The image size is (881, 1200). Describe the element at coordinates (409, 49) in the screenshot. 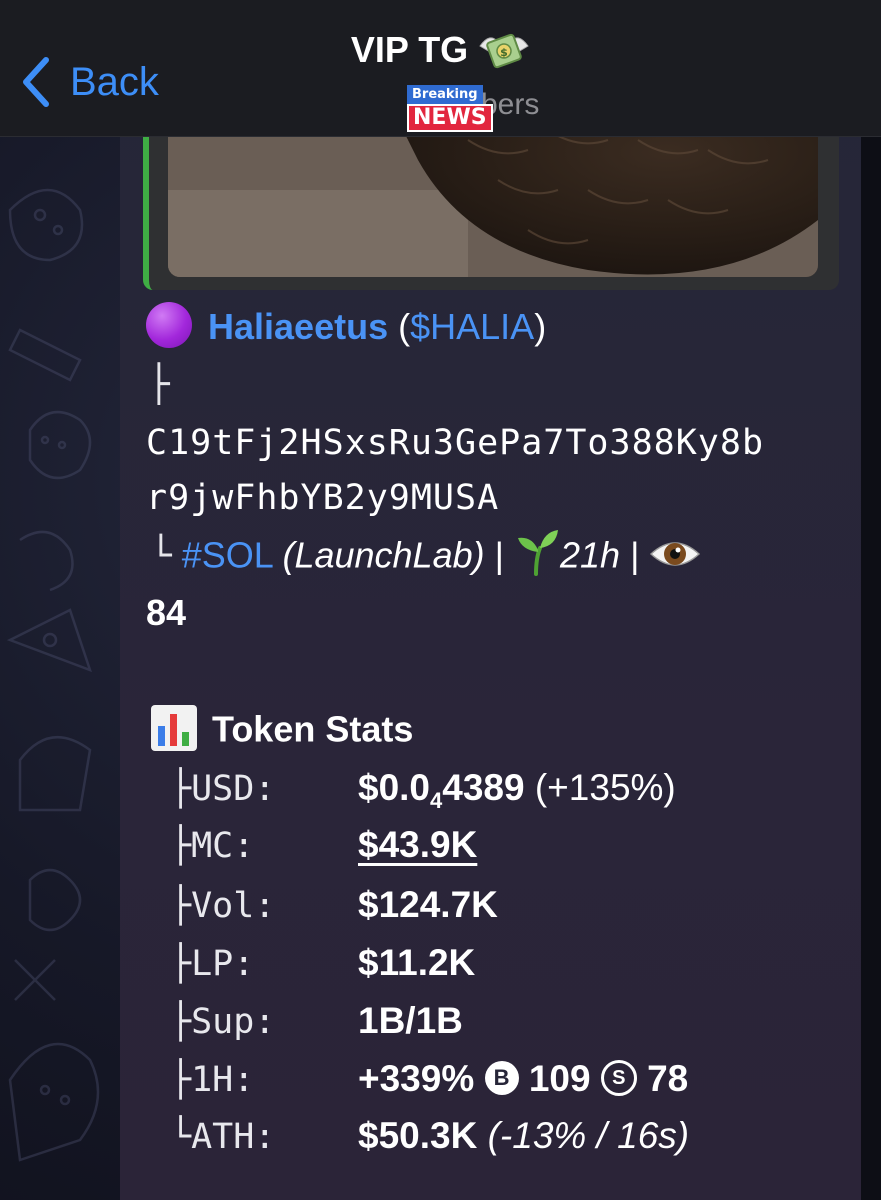

I see `chat-title-text: VIP TG` at that location.